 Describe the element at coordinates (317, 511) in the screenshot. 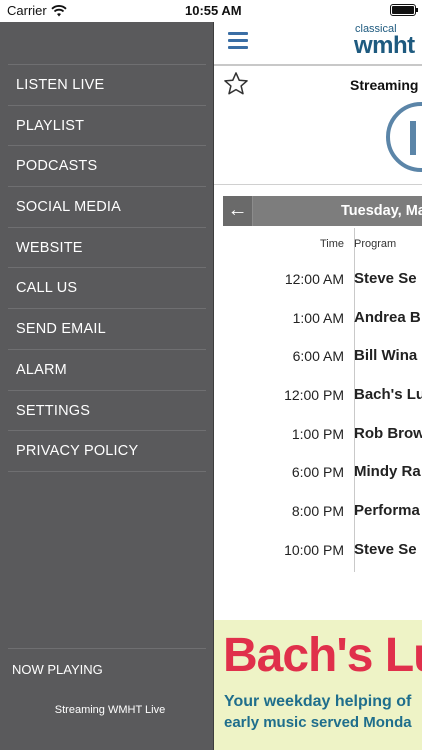

I see `row-time: 8:00 PM` at that location.